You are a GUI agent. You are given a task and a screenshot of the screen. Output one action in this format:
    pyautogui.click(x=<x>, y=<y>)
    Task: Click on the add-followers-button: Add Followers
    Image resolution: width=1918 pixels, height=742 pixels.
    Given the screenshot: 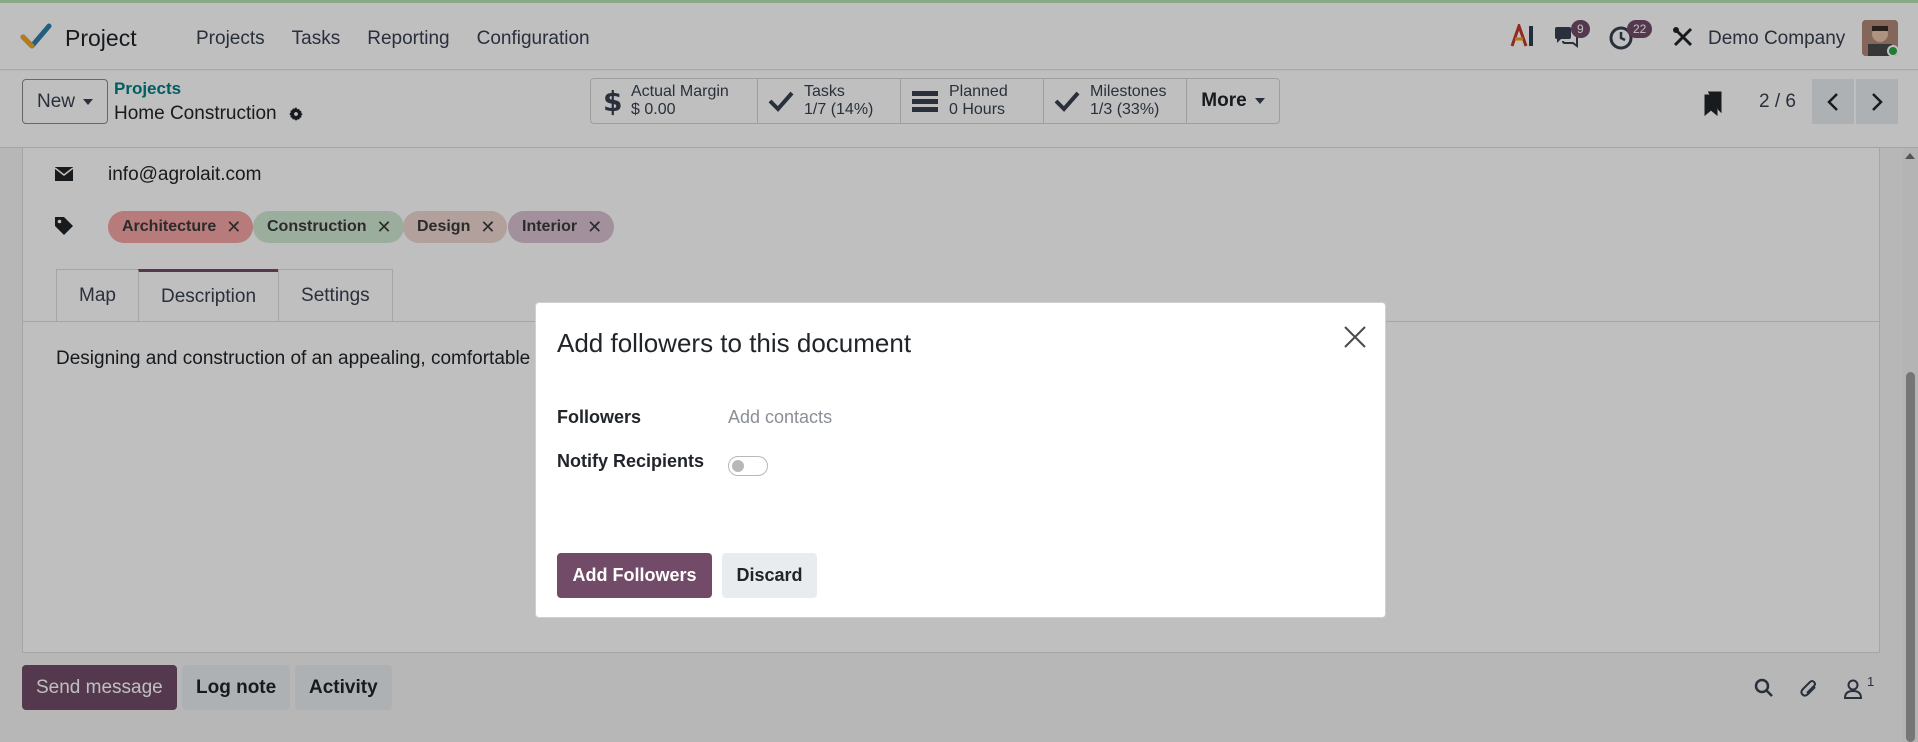 What is the action you would take?
    pyautogui.click(x=634, y=575)
    